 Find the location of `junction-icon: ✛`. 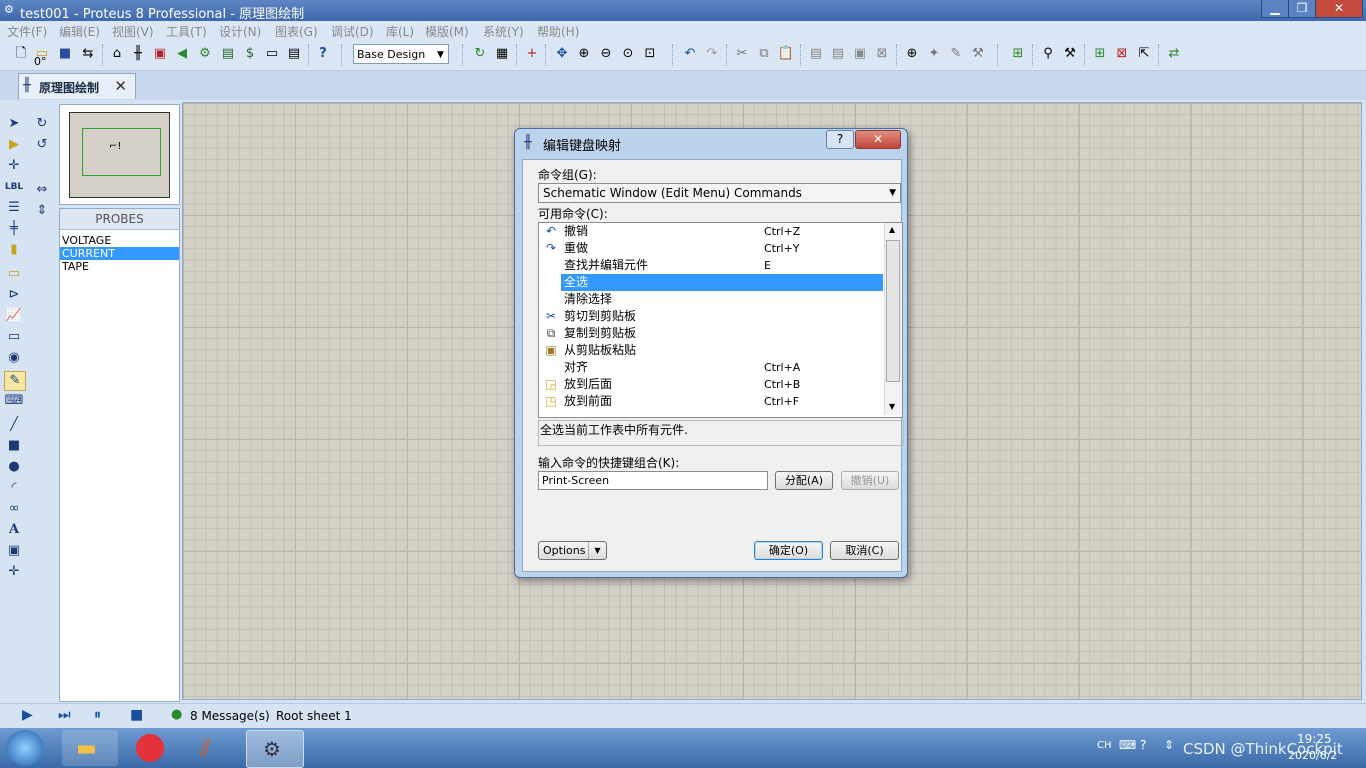

junction-icon: ✛ is located at coordinates (14, 166).